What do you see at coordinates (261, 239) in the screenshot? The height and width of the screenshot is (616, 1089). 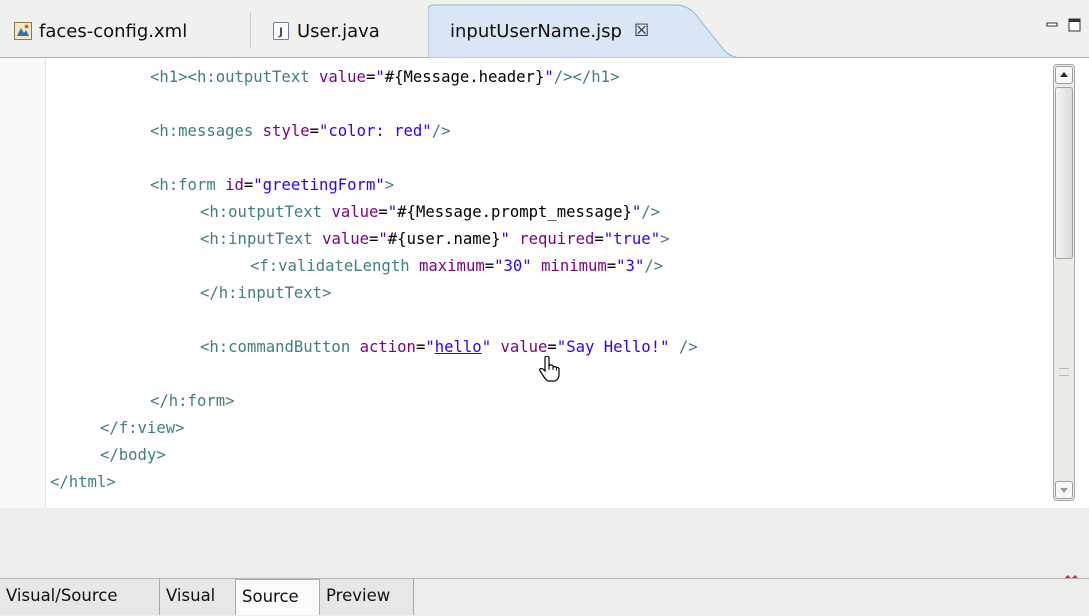 I see `code-tag: <h:inputText` at bounding box center [261, 239].